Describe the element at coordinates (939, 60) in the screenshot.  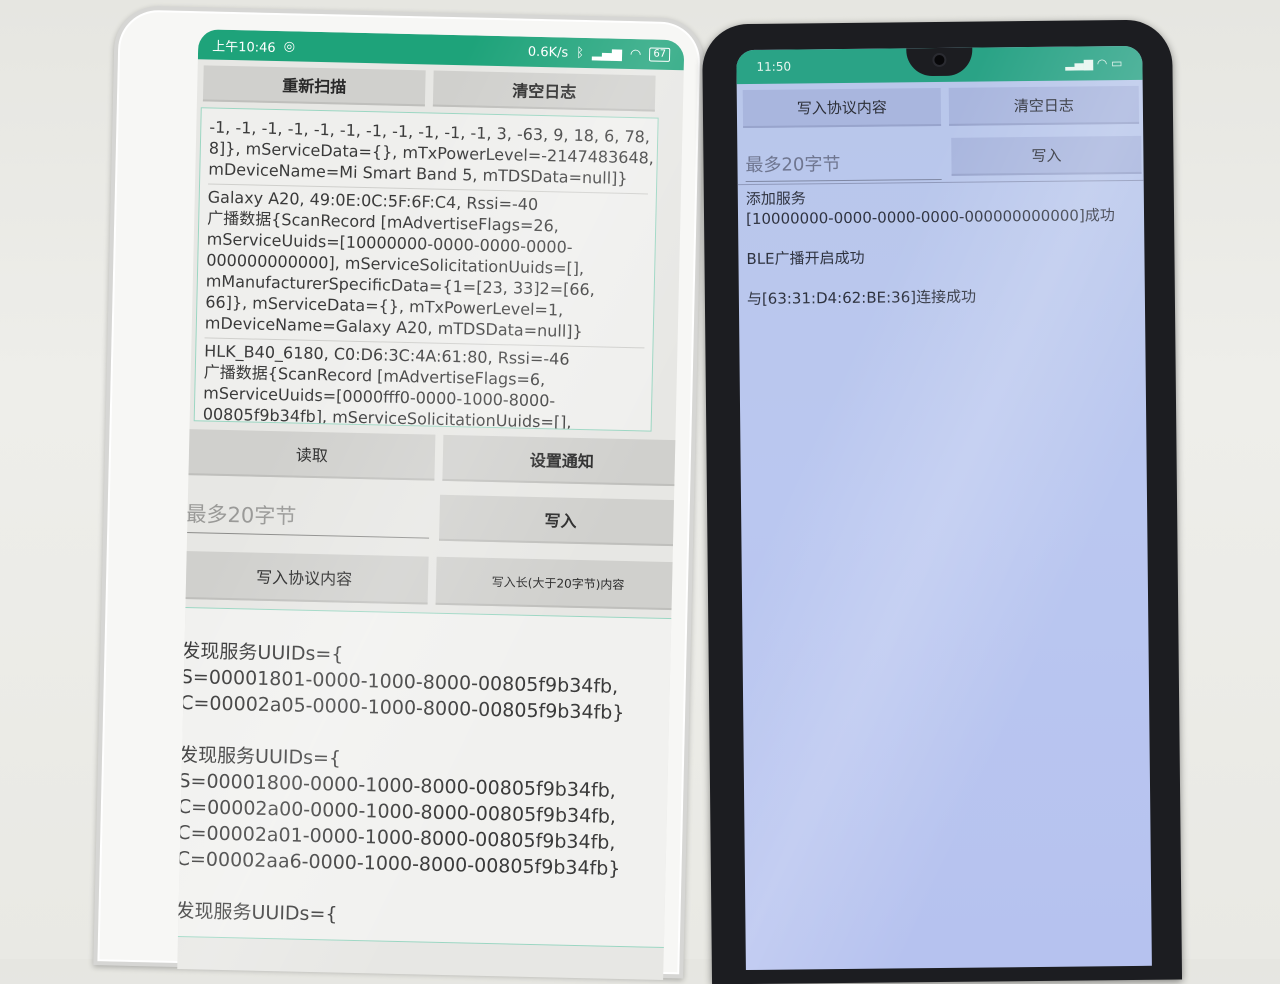
I see `front-camera-icon` at that location.